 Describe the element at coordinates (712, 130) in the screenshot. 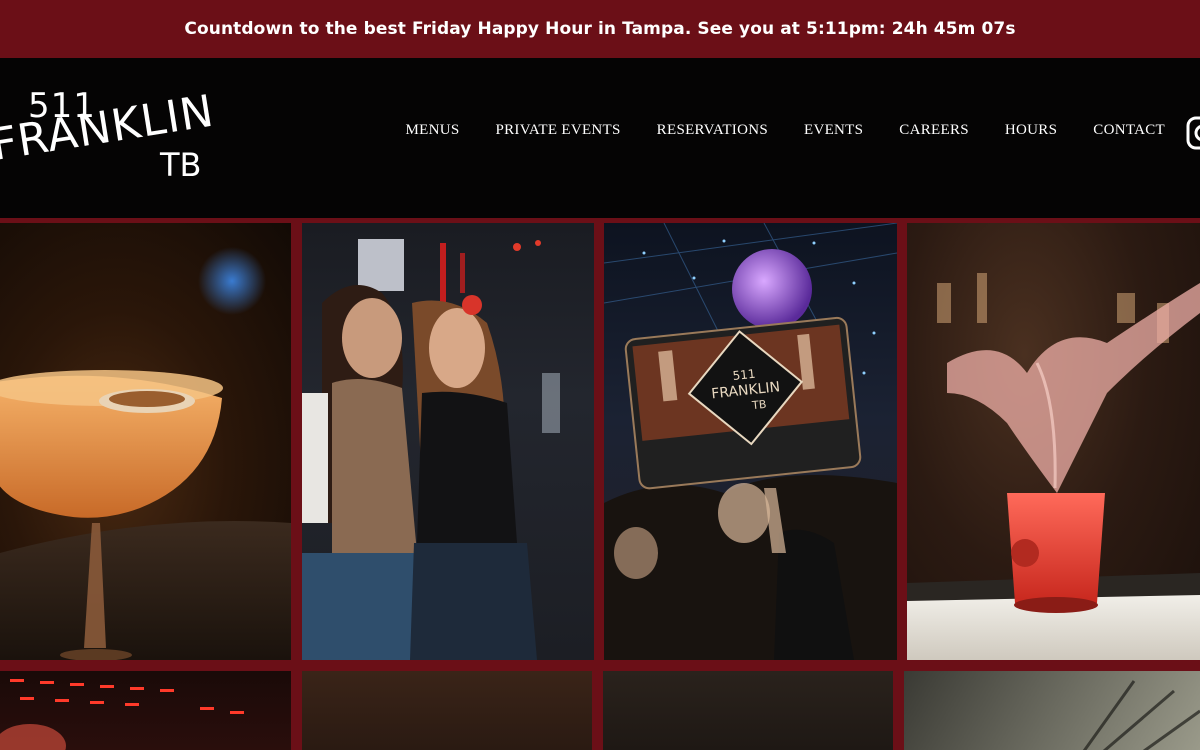

I see `nav-reservations: RESERVATIONS` at that location.